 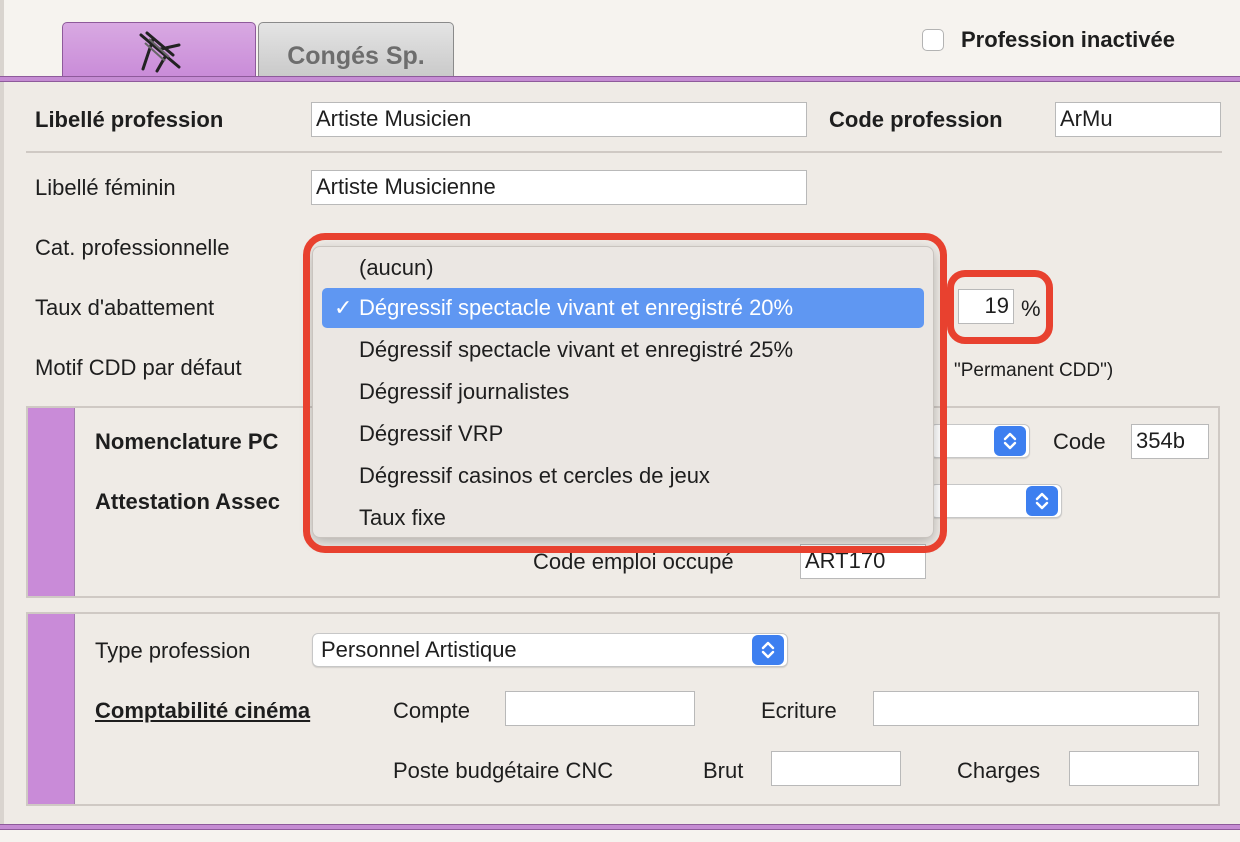 What do you see at coordinates (173, 650) in the screenshot?
I see `type-profession-label: Type profession` at bounding box center [173, 650].